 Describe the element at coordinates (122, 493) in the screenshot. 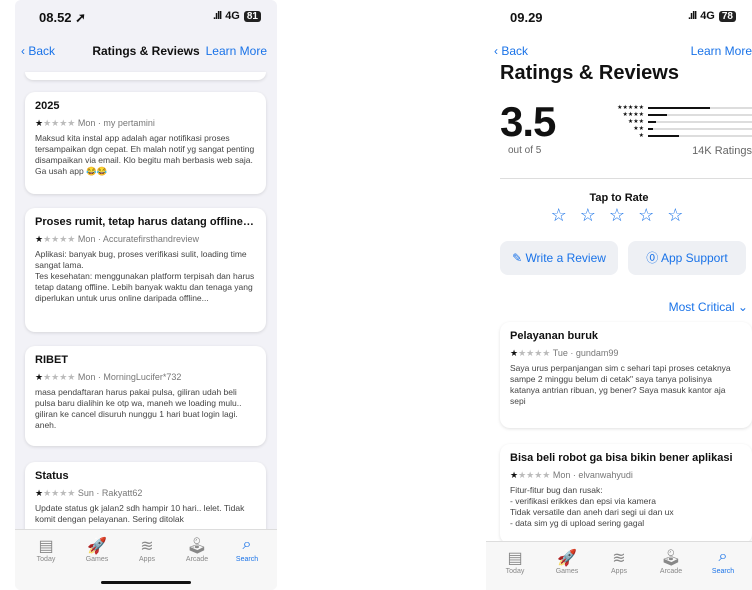

I see `review-author: Rakyatt62` at that location.